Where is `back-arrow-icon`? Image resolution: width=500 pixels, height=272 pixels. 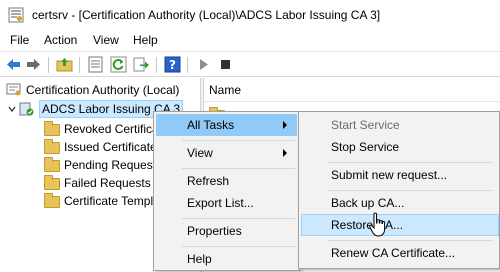 back-arrow-icon is located at coordinates (13, 64).